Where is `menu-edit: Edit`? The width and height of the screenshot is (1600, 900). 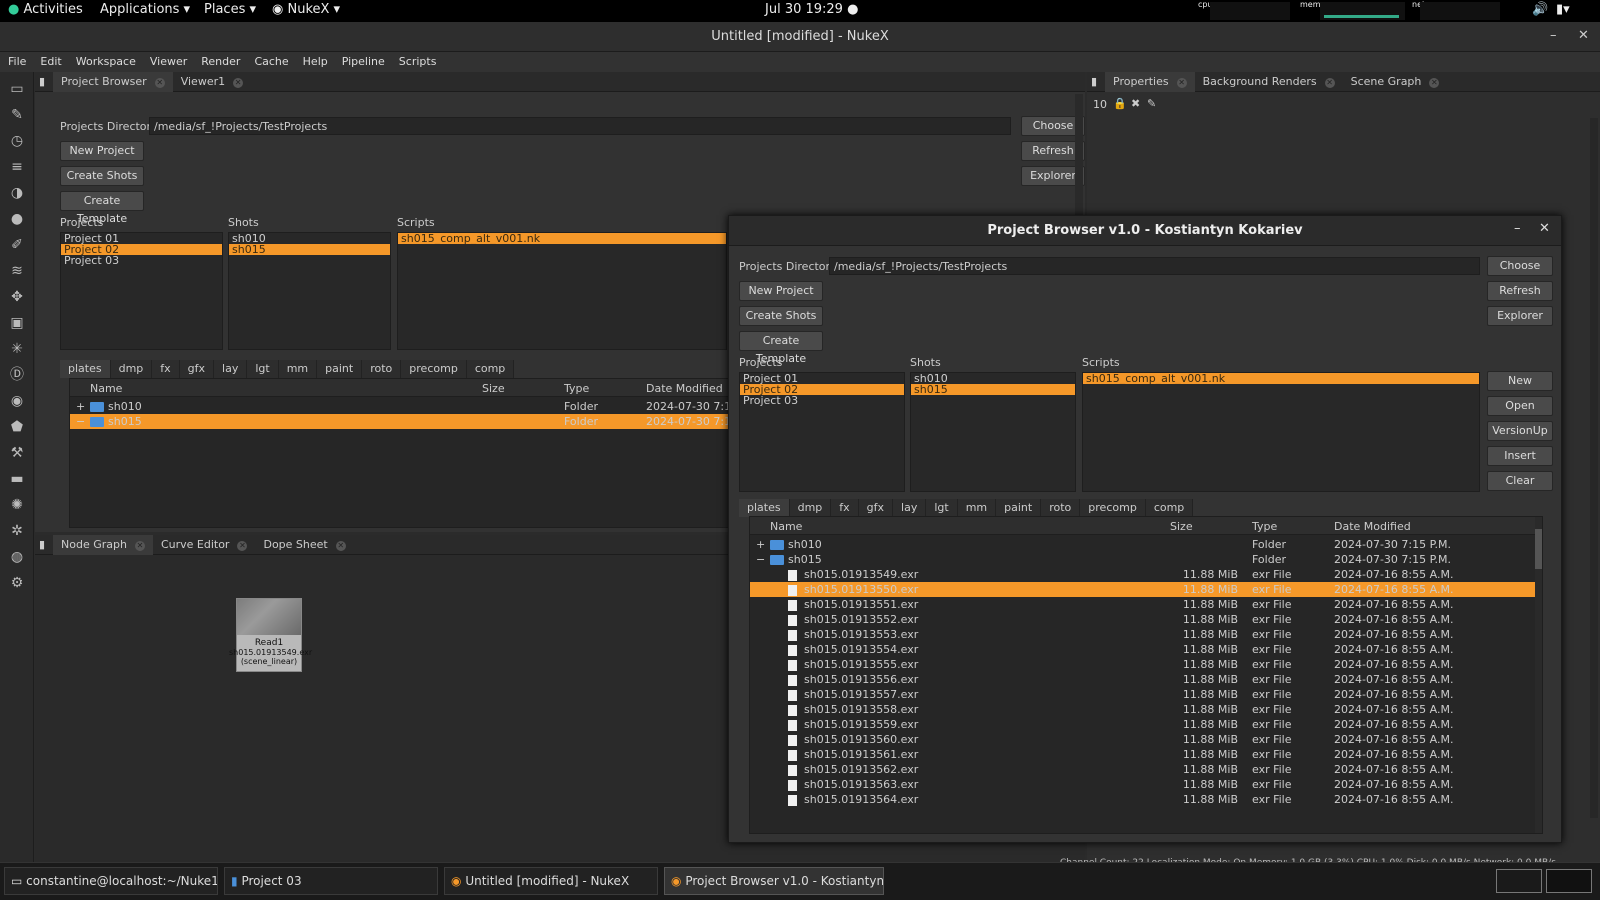
menu-edit: Edit is located at coordinates (49, 60).